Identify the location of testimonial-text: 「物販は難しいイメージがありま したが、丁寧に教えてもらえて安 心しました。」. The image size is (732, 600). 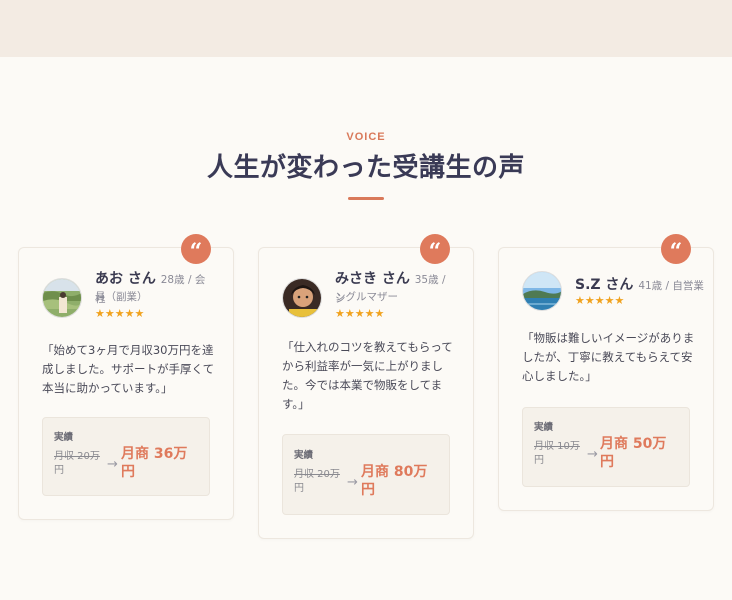
(608, 357).